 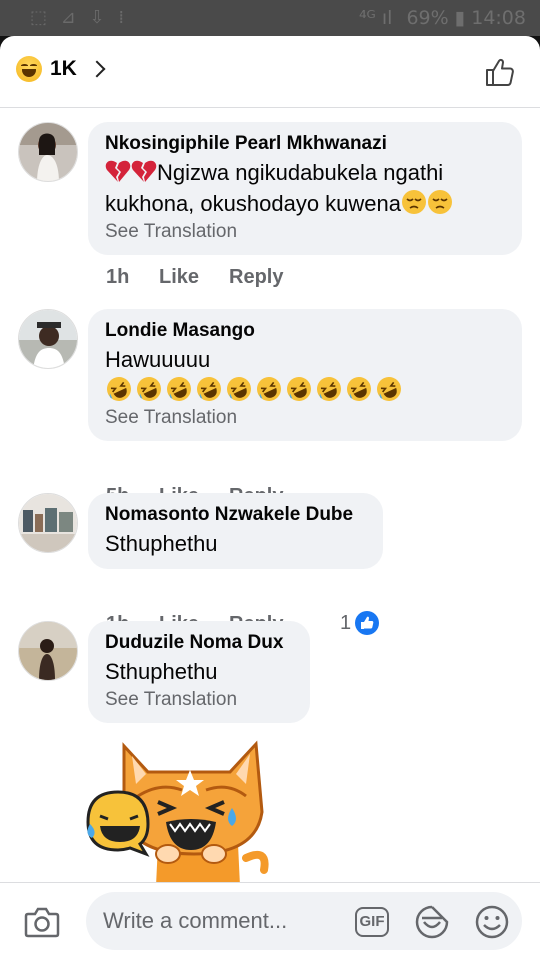 I want to click on rofl-emoji-row, so click(x=304, y=390).